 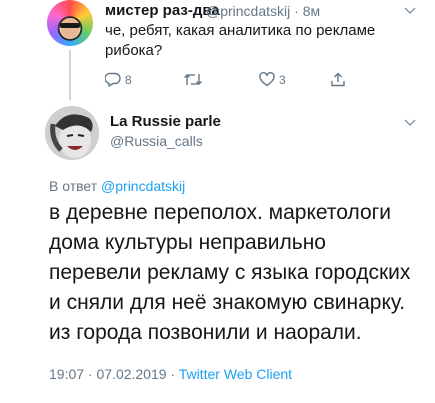 I want to click on reply-context: В ответ @princdatskij, so click(x=117, y=186).